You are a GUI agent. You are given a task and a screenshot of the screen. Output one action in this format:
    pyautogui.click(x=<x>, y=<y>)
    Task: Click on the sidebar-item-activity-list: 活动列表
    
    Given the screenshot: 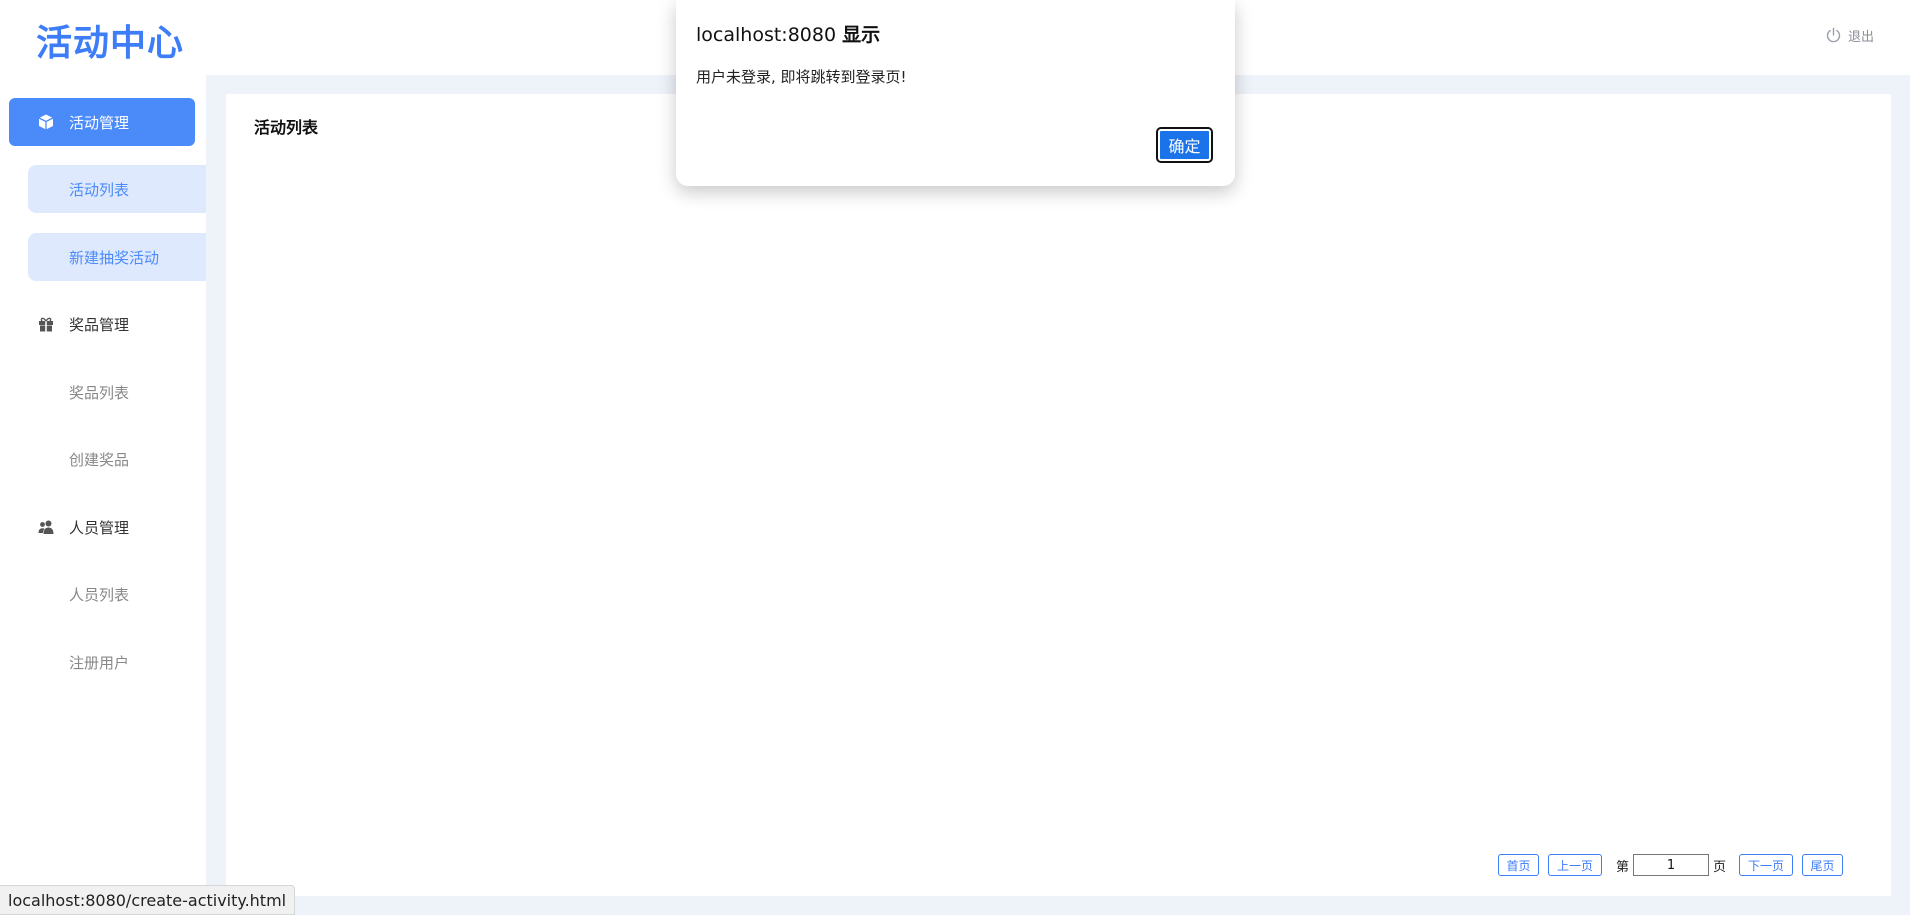 What is the action you would take?
    pyautogui.click(x=117, y=189)
    